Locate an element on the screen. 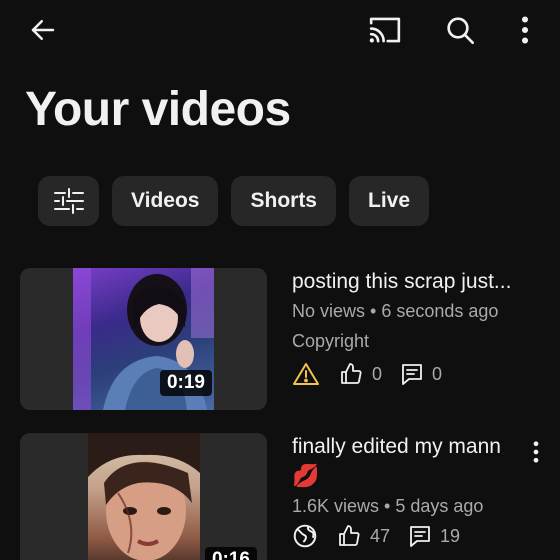 The image size is (560, 560). chip-live: Live is located at coordinates (389, 201).